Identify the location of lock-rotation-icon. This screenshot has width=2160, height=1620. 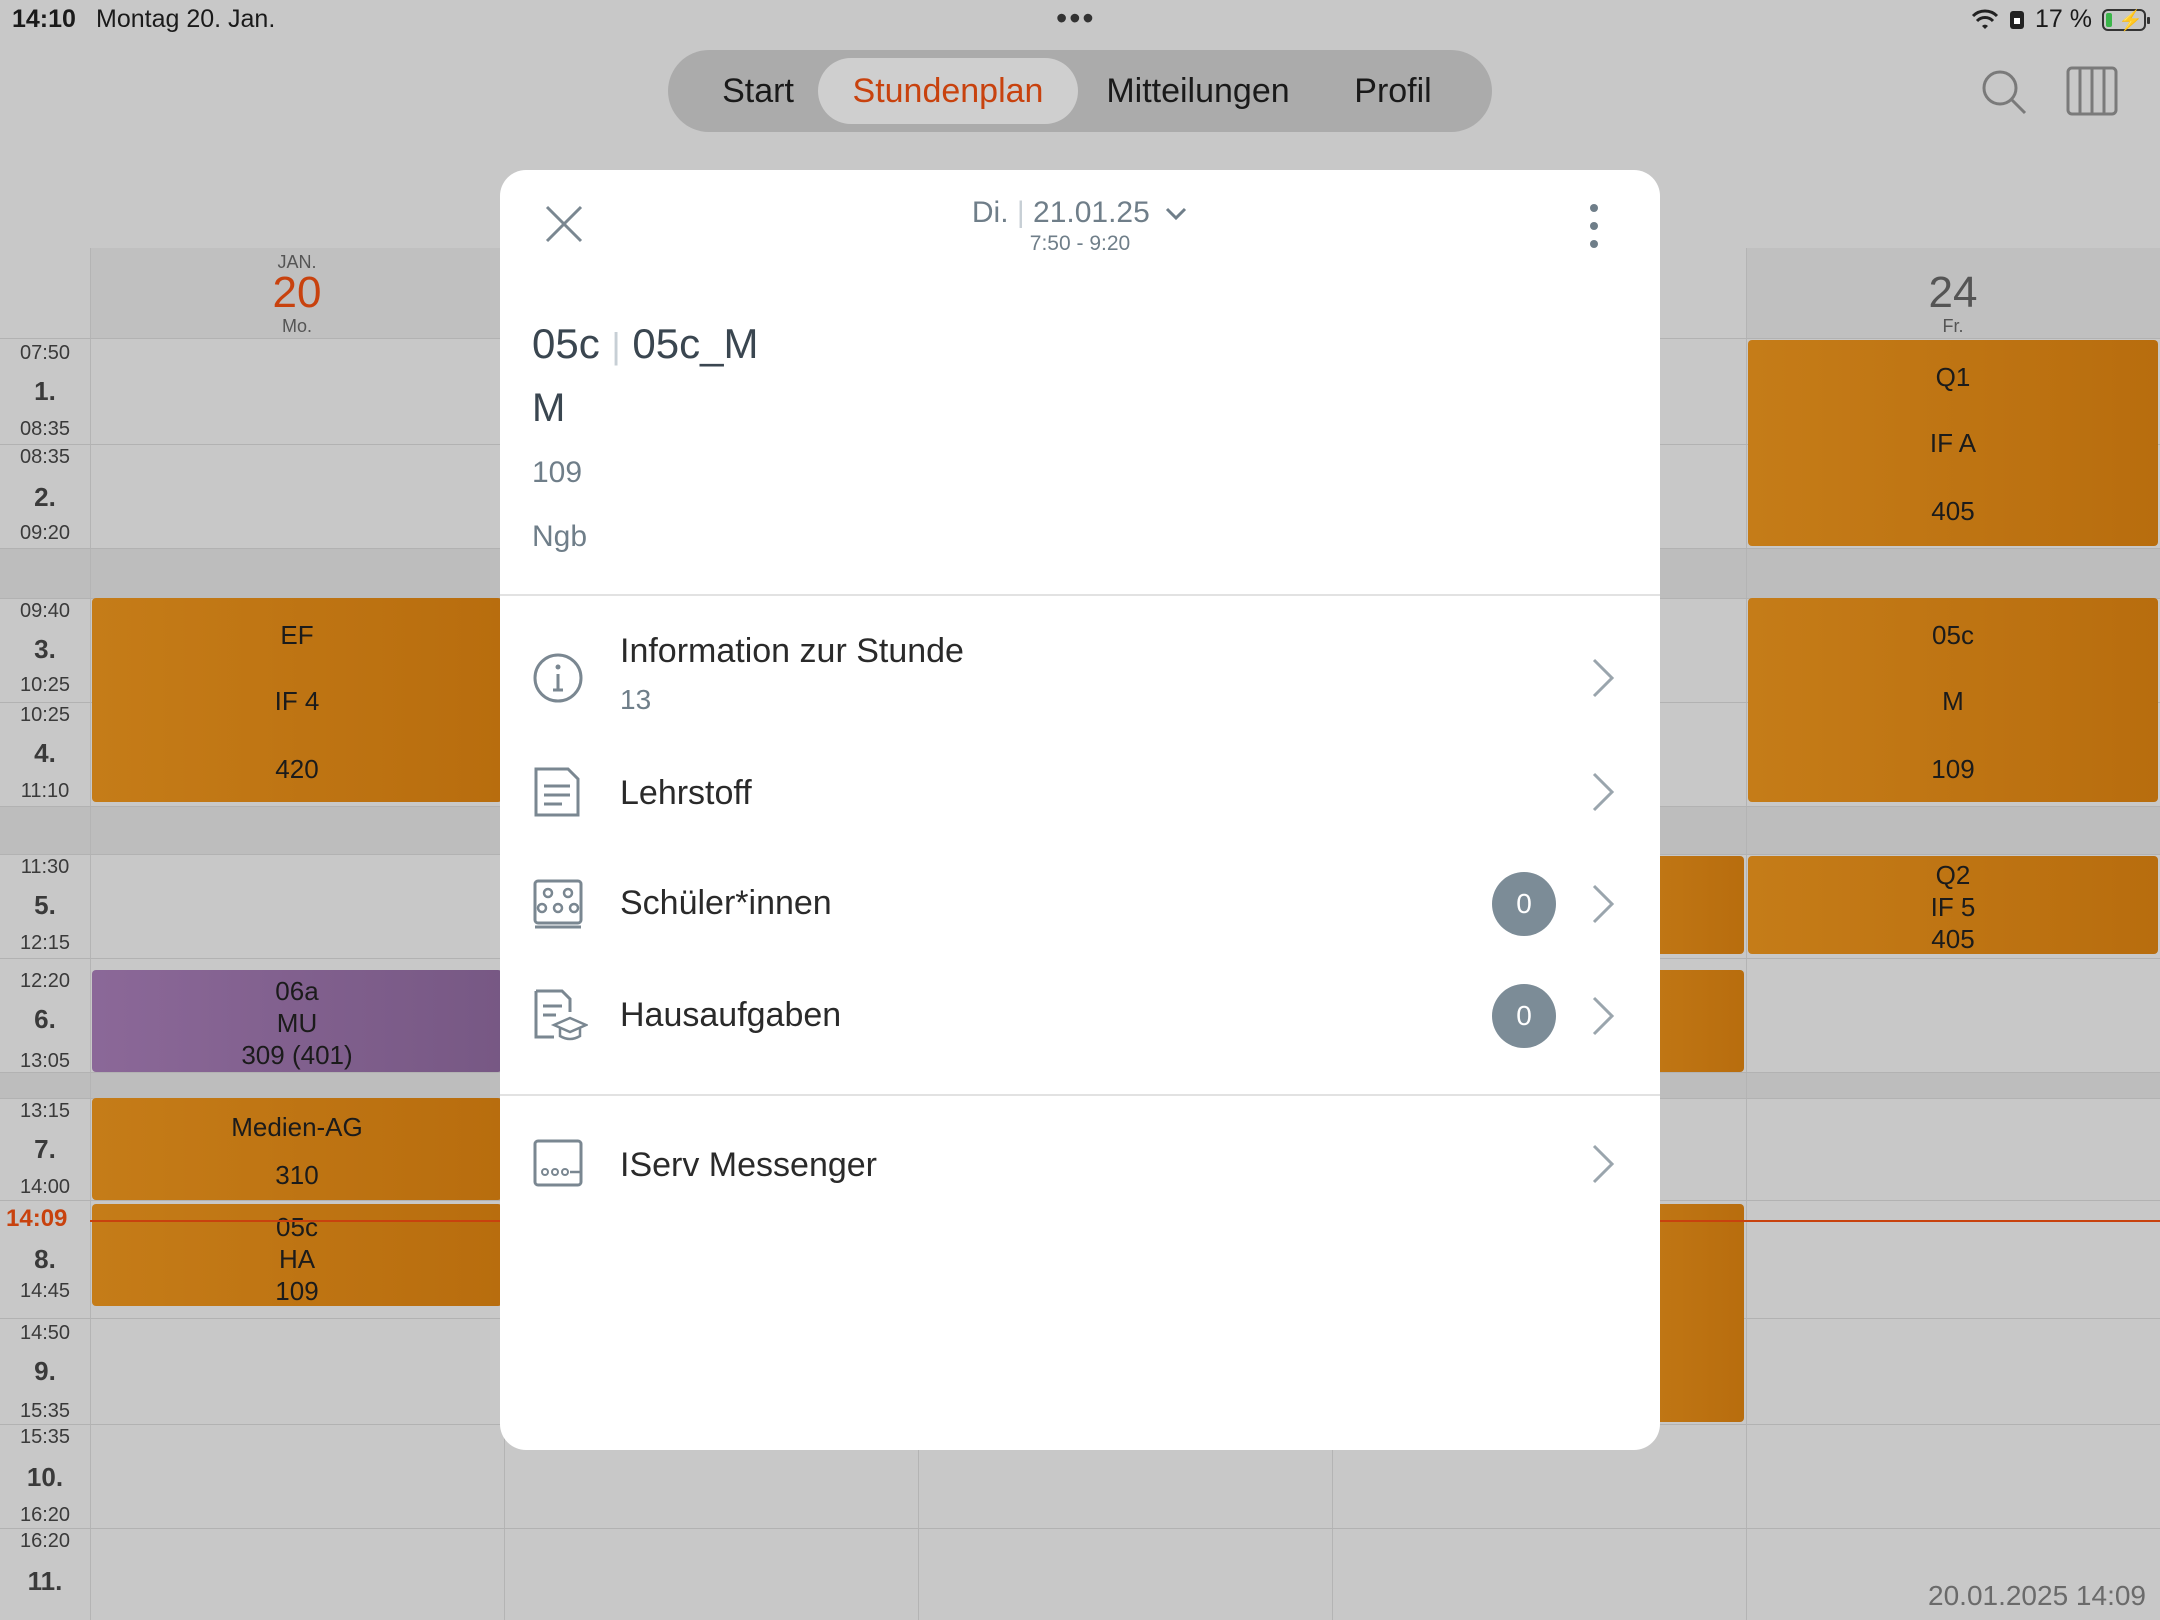
(2017, 19).